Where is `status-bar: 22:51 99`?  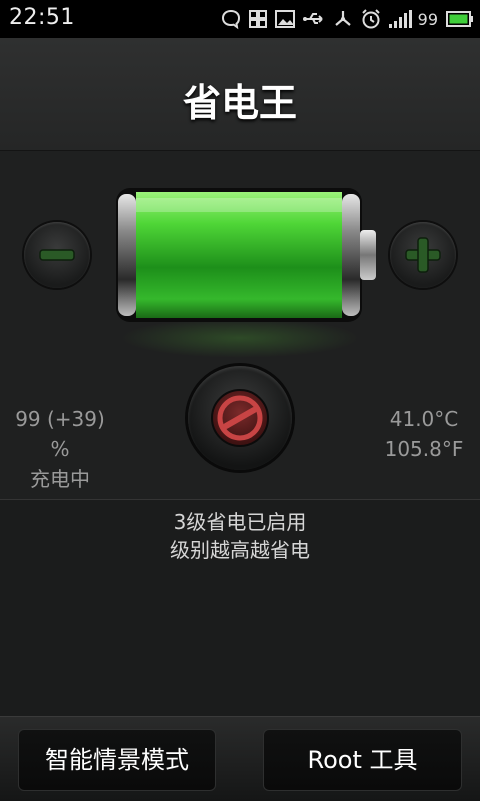
status-bar: 22:51 99 is located at coordinates (240, 19).